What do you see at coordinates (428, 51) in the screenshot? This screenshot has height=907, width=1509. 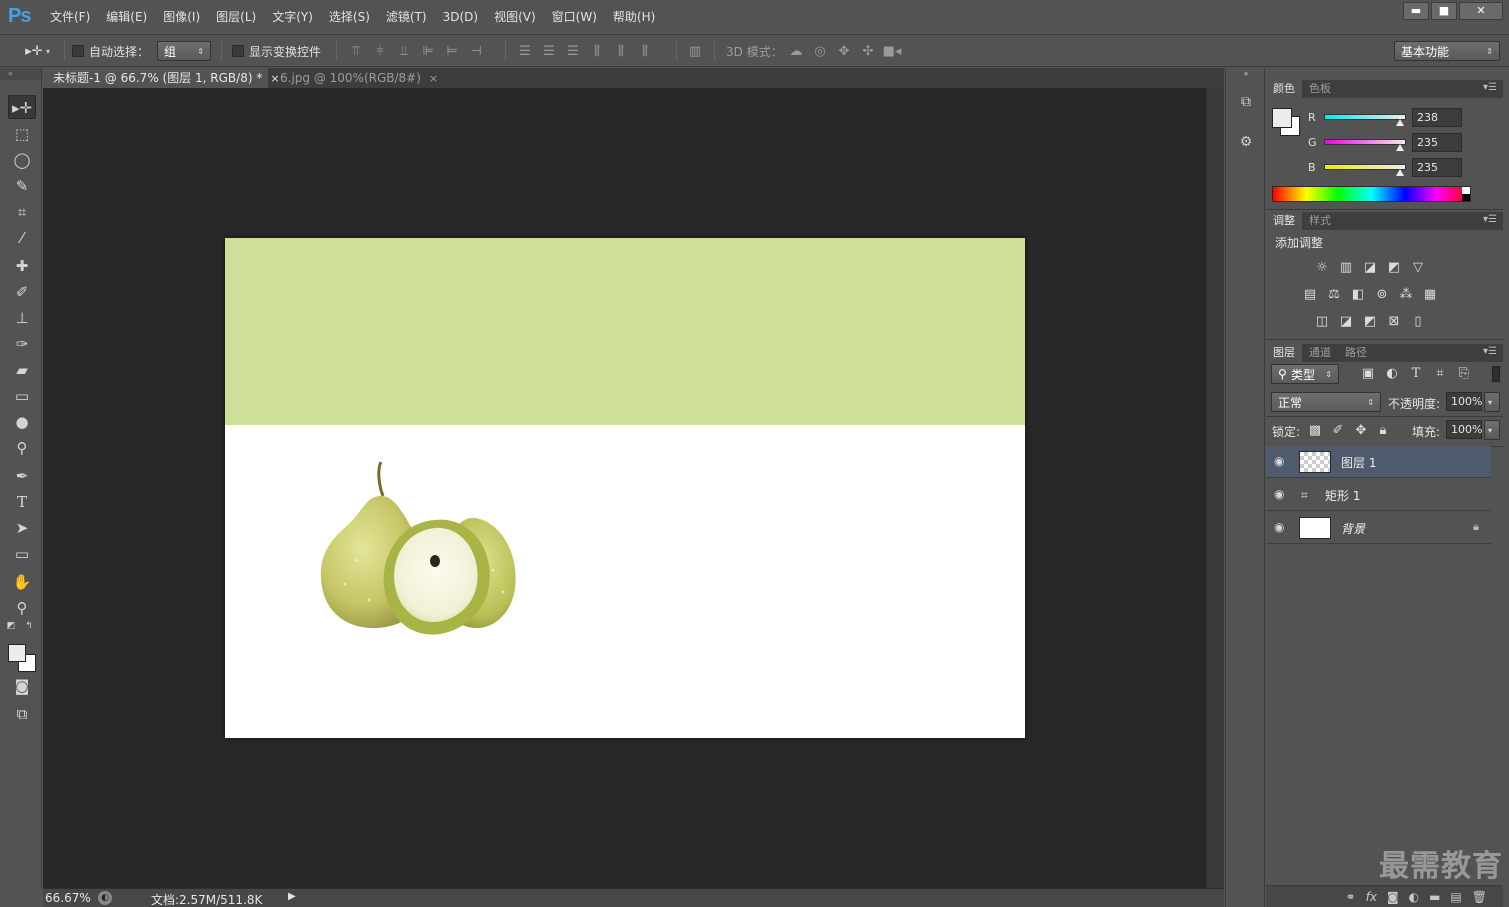 I see `align-left-icon: ⊫` at bounding box center [428, 51].